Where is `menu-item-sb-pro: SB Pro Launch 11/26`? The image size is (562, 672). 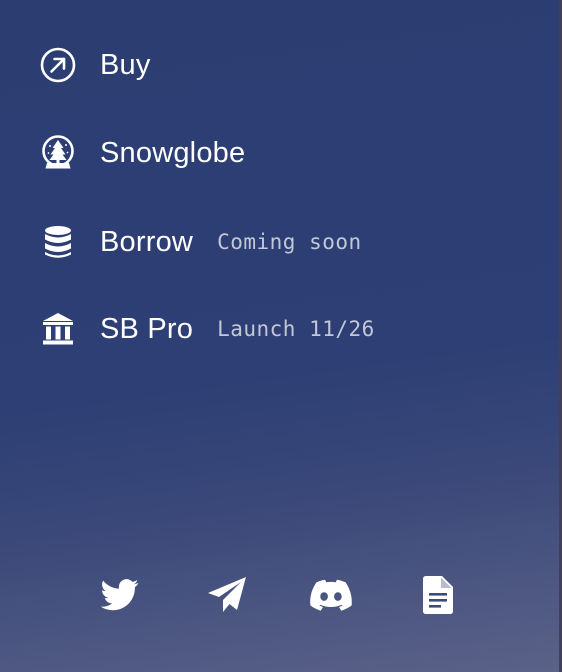
menu-item-sb-pro: SB Pro Launch 11/26 is located at coordinates (207, 329).